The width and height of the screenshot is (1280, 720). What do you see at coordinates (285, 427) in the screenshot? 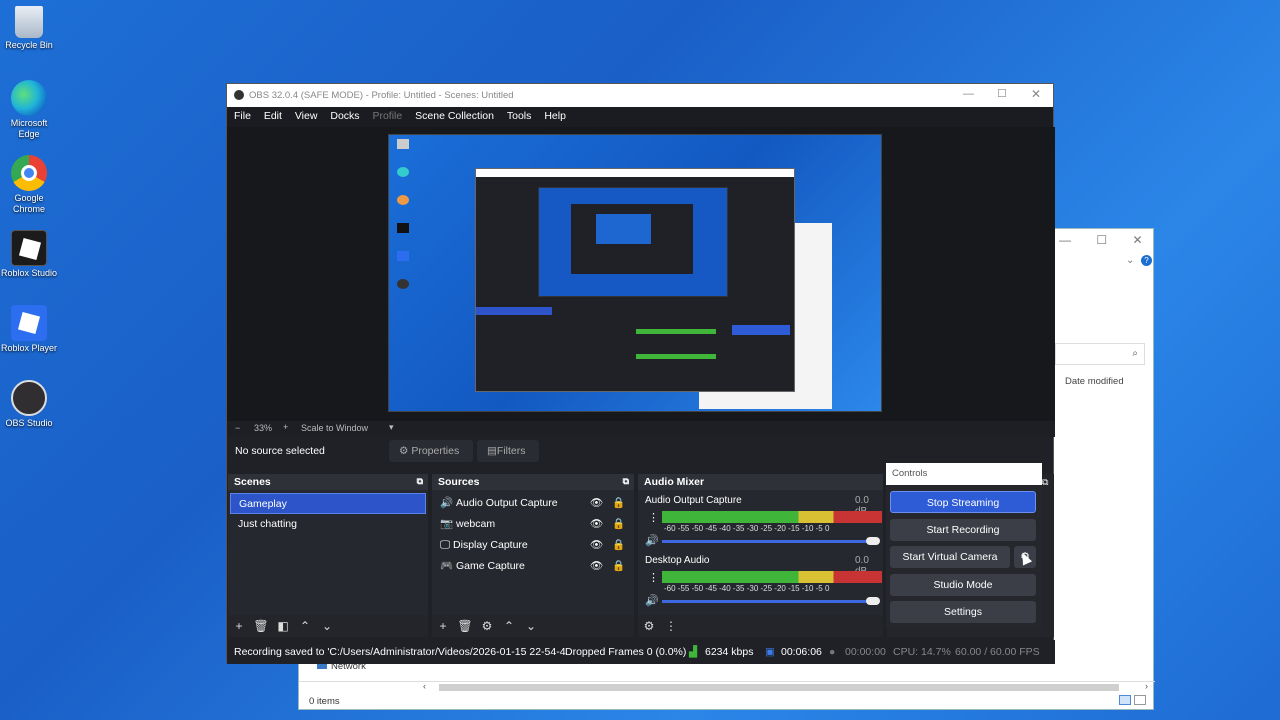
I see `zoom-in-button: +` at bounding box center [285, 427].